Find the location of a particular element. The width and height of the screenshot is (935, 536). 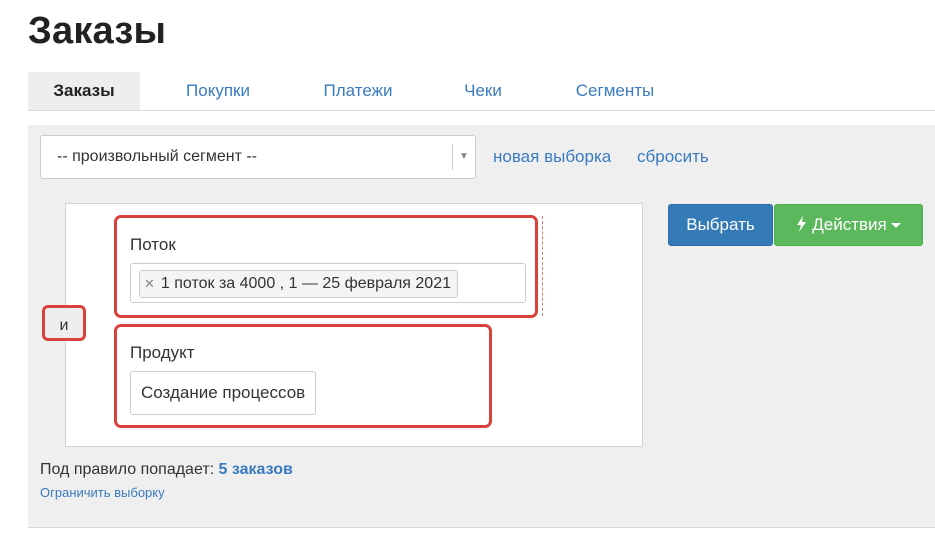

stream-tag: ✕ 1 поток за 4000 , 1 — 25 февраля 2021 is located at coordinates (298, 284).